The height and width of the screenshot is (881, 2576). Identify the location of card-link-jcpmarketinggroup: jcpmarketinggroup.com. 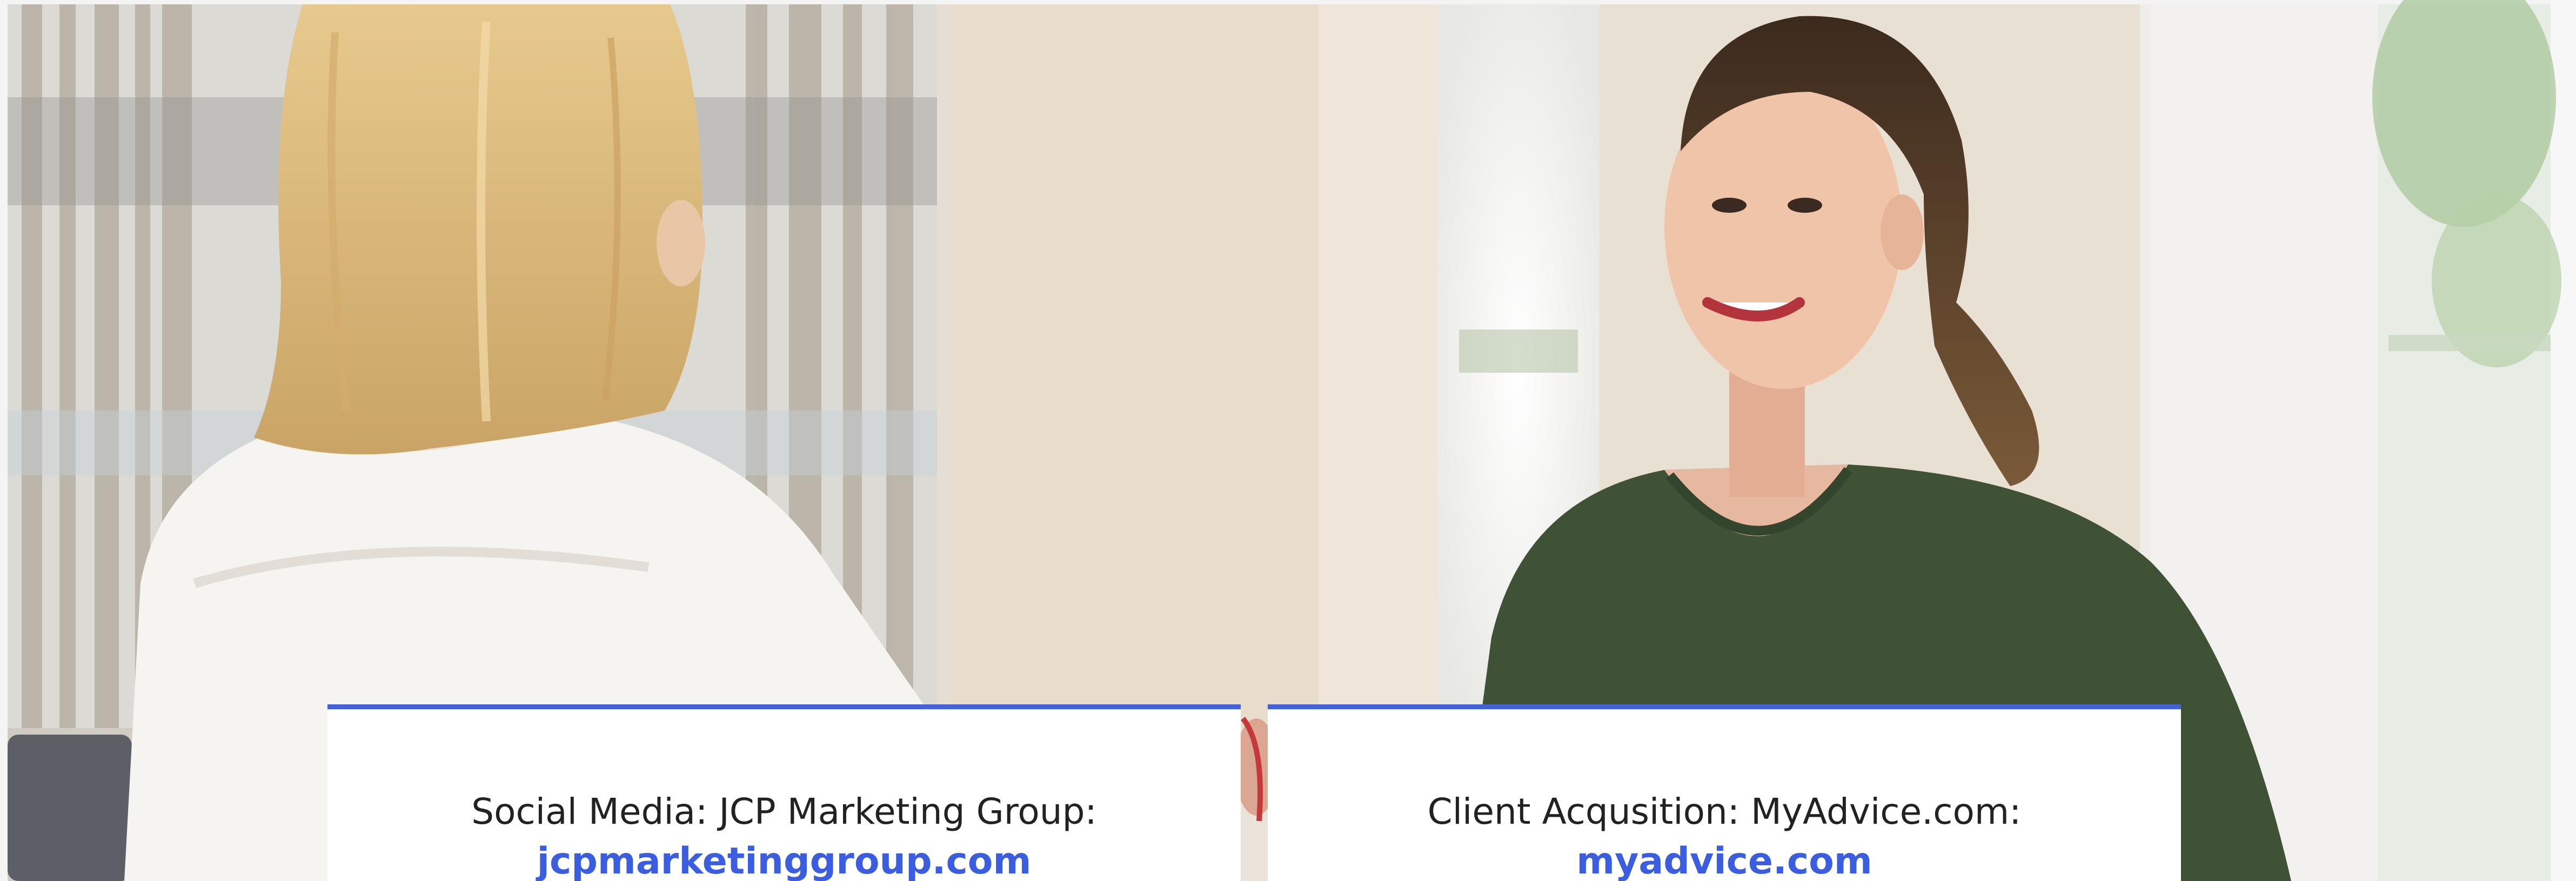
(784, 860).